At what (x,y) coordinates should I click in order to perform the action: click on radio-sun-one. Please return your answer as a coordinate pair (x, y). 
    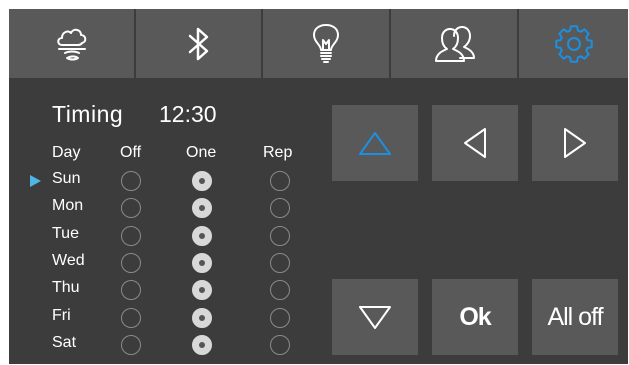
    Looking at the image, I should click on (202, 181).